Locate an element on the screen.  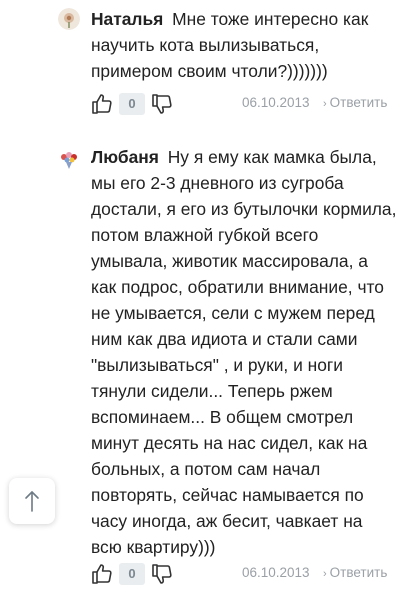
comment-author: Любаня is located at coordinates (125, 157).